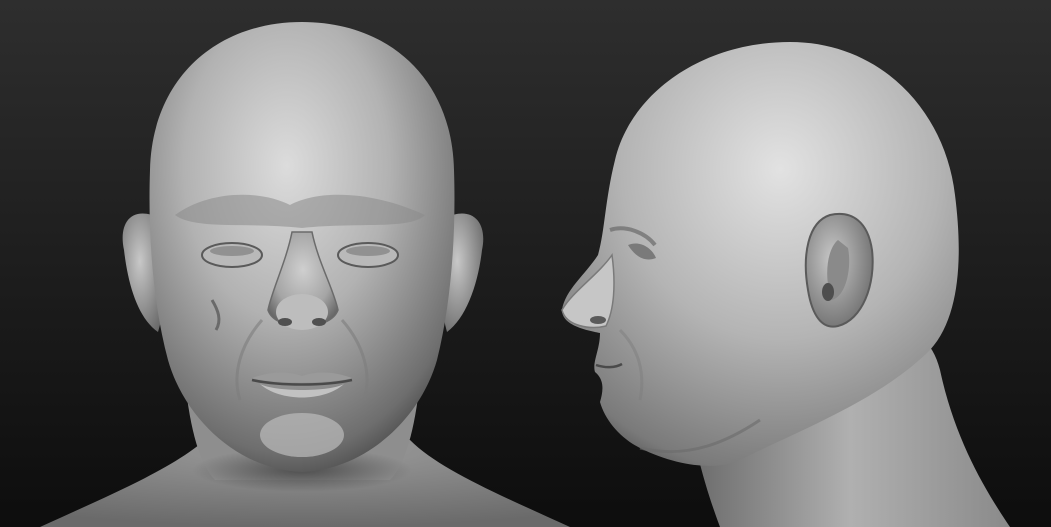 This screenshot has height=527, width=1051. I want to click on front-right-eyelid-shadow, so click(368, 251).